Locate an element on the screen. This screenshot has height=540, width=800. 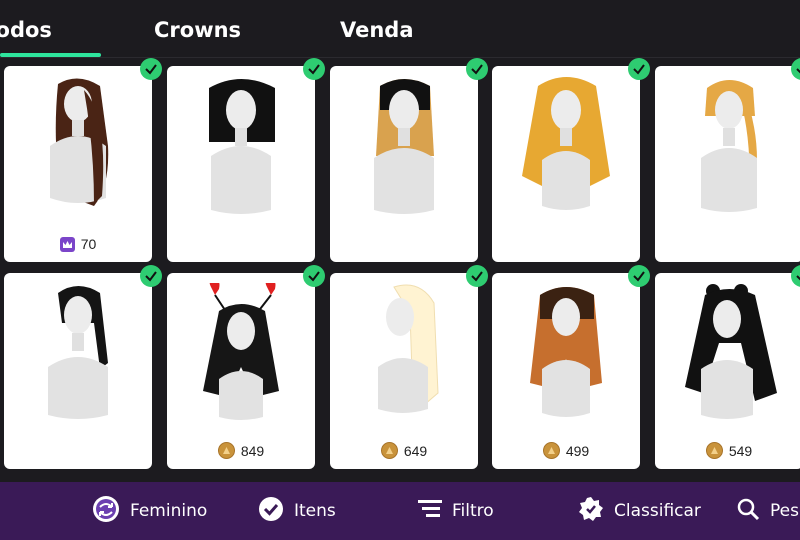
search-icon is located at coordinates (748, 511).